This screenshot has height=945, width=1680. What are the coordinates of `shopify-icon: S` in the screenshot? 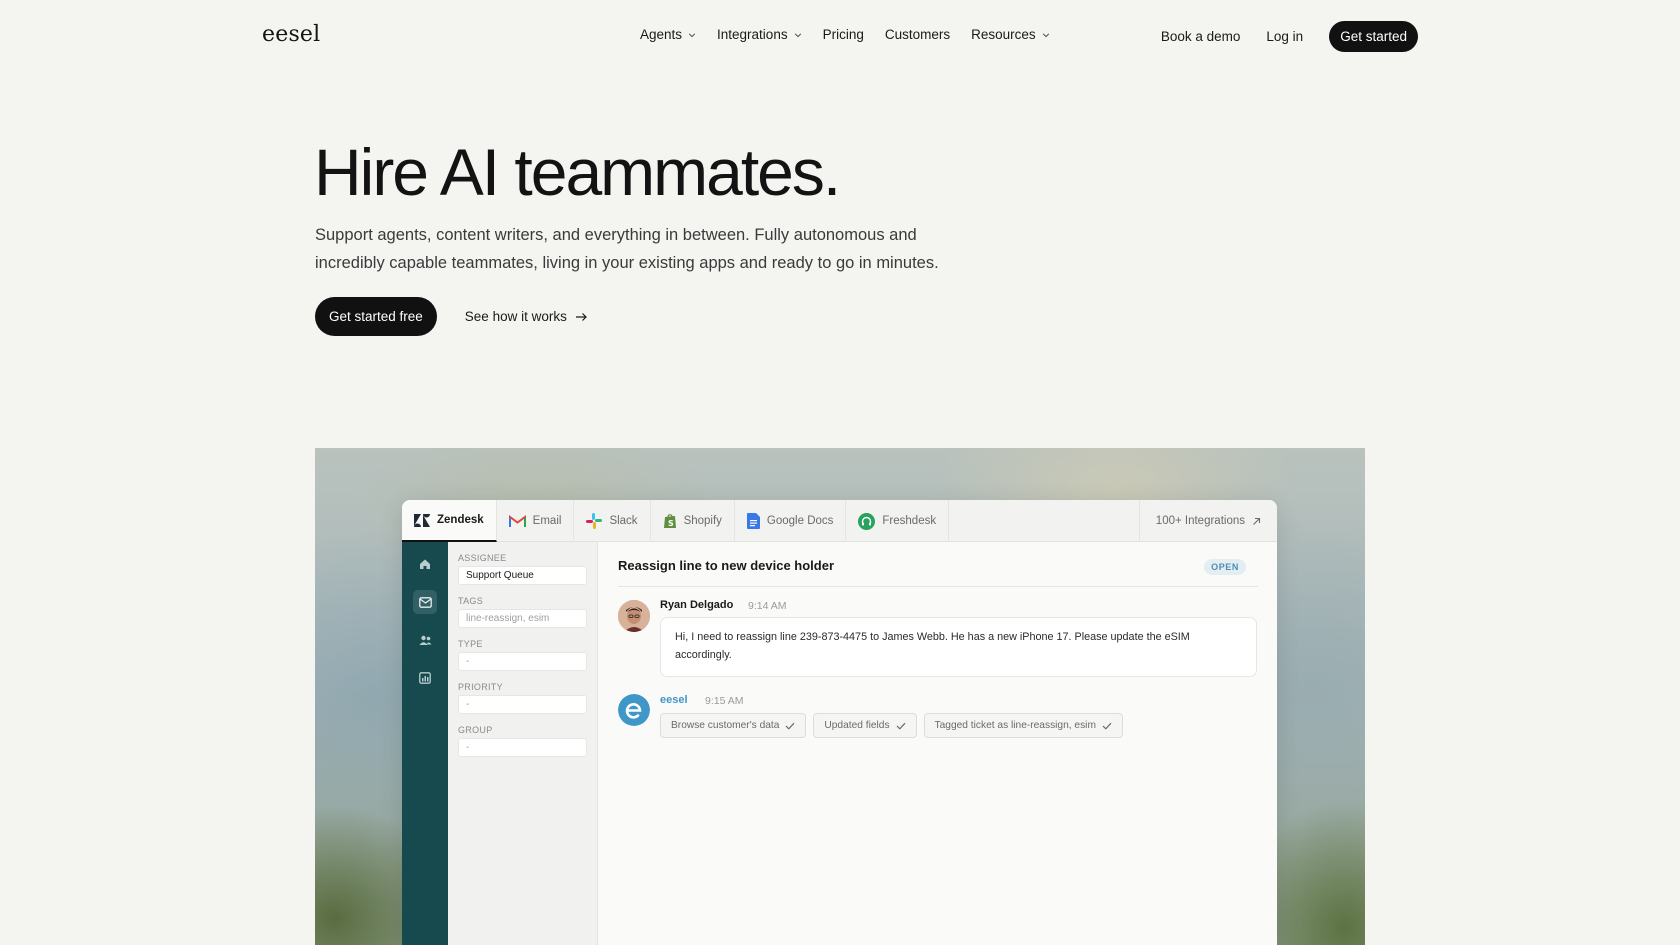 It's located at (669, 521).